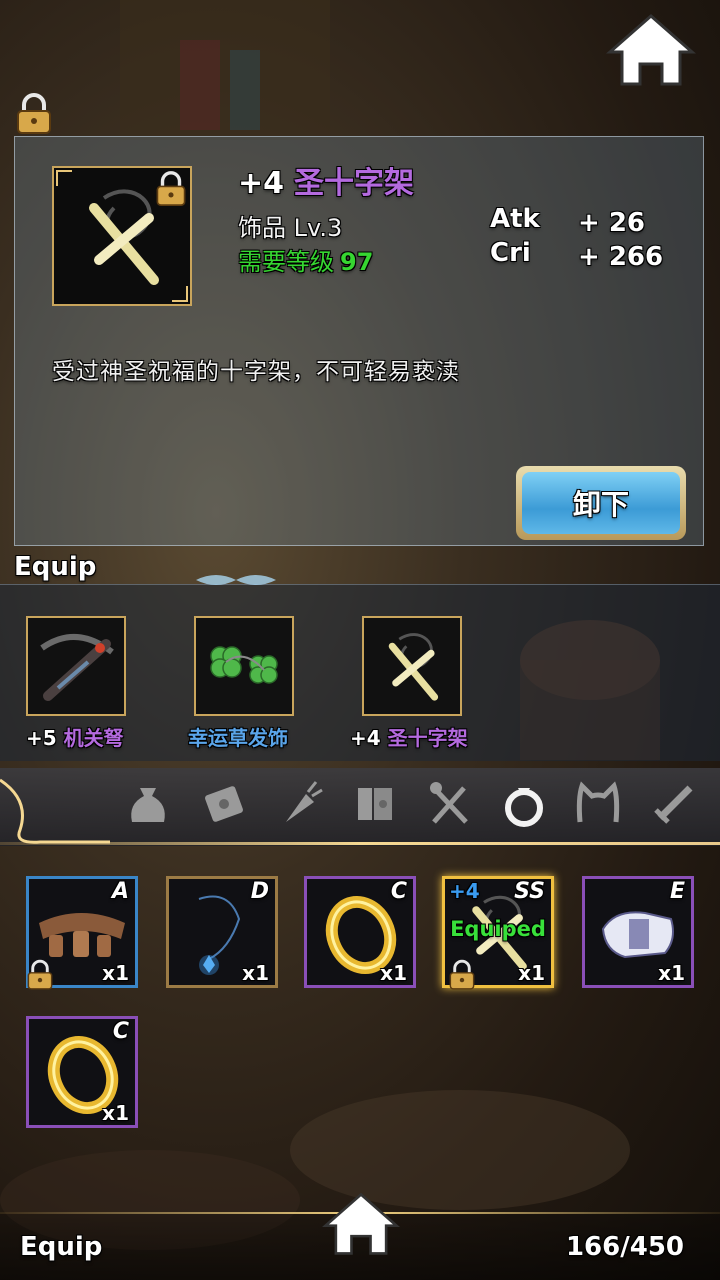  Describe the element at coordinates (286, 262) in the screenshot. I see `required-level-label: 需要等级` at that location.